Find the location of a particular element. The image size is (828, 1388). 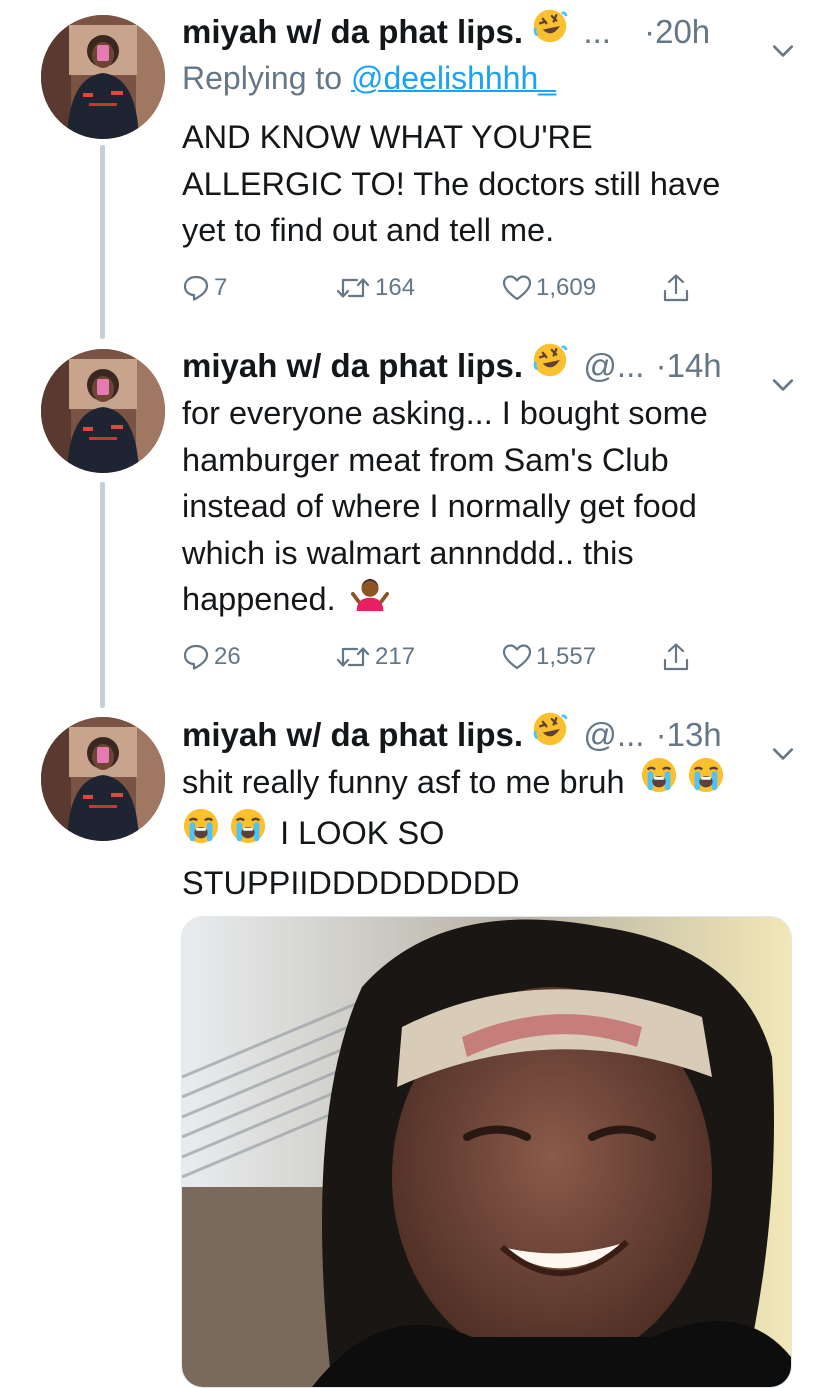

shrug-emoji-icon is located at coordinates (370, 598).